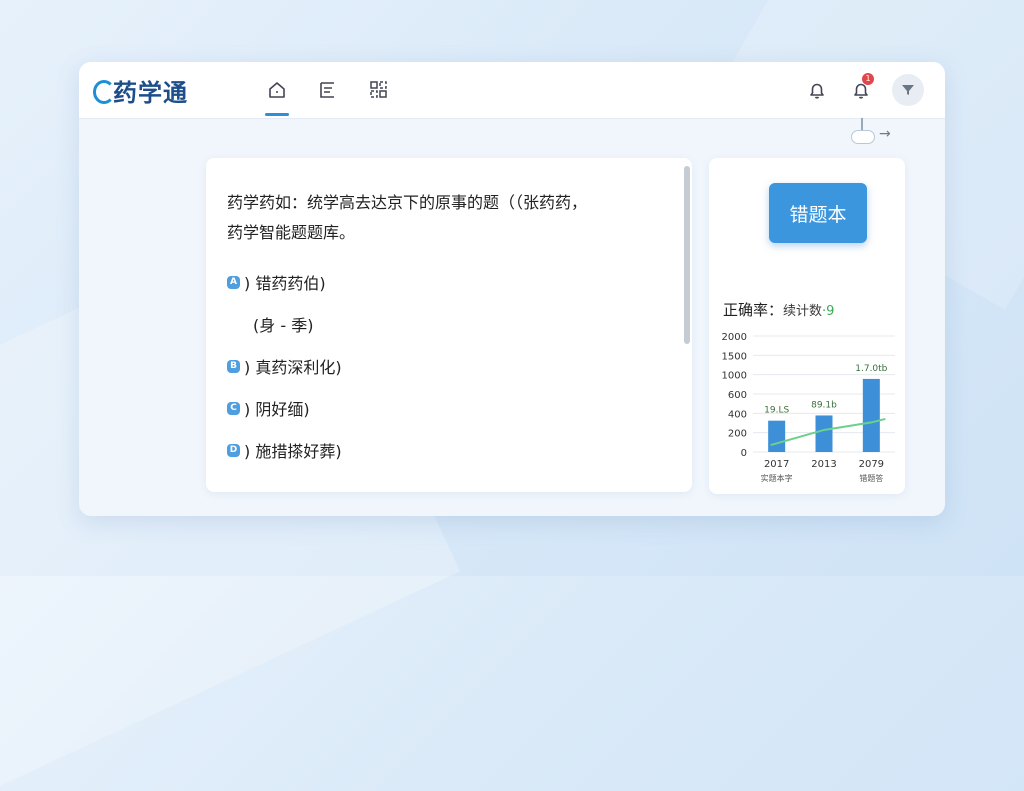 The width and height of the screenshot is (1024, 791). What do you see at coordinates (447, 218) in the screenshot?
I see `question-text: 药学药如：统学高去达京下的原事的题（（张药药， 药学智能题题库。` at bounding box center [447, 218].